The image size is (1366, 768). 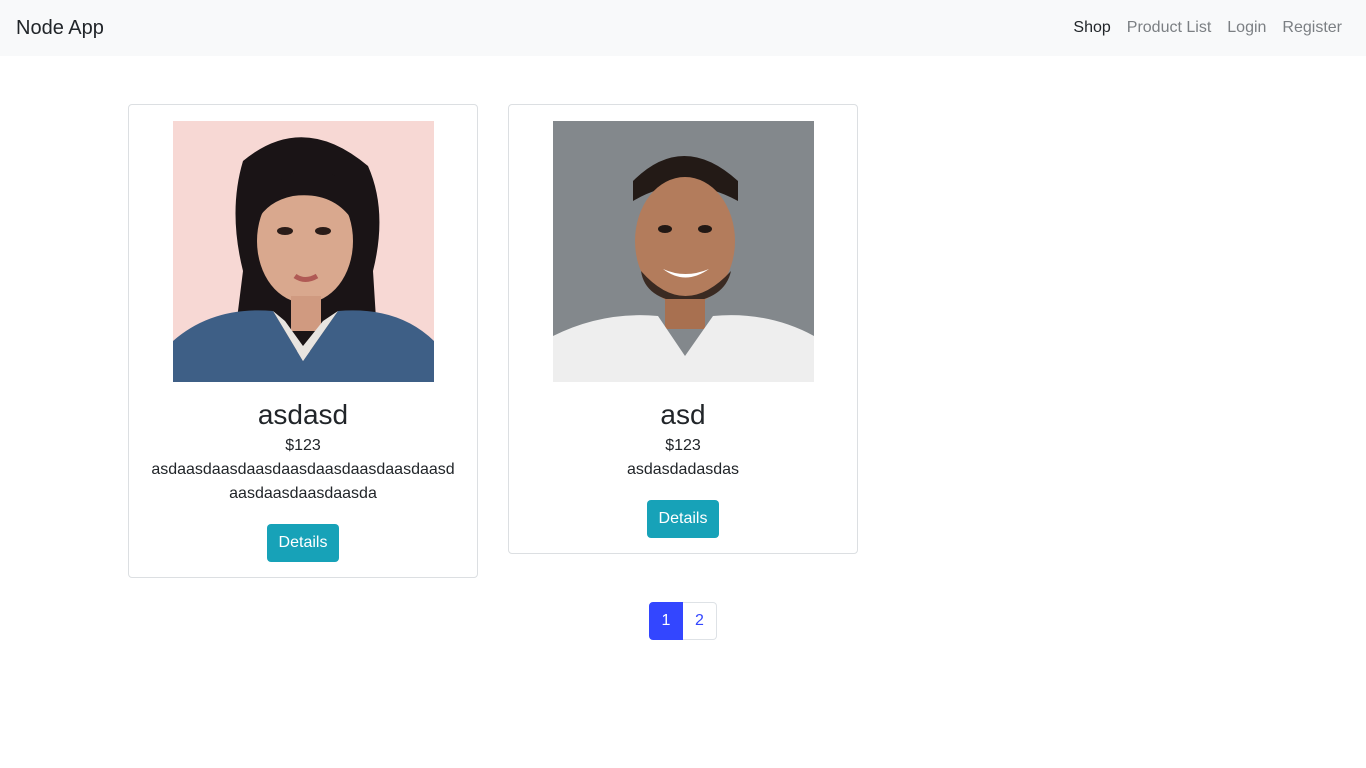 I want to click on brand-link: Node App, so click(x=60, y=28).